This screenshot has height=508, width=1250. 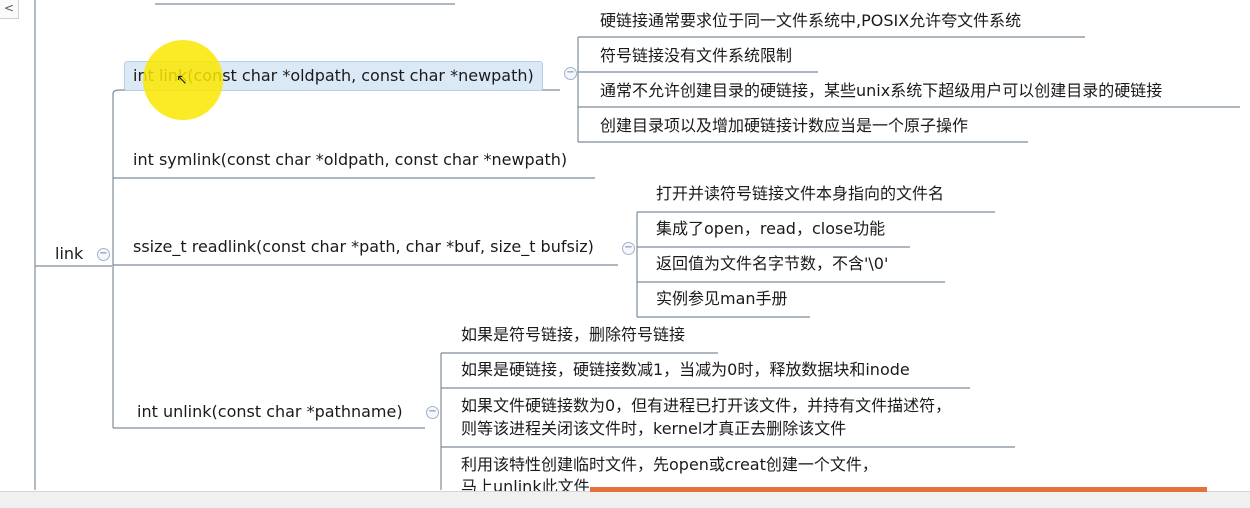 I want to click on note-node: 通常不允许创建目录的硬链接，某些unix系统下超级用户可以创建目录的硬链接, so click(x=881, y=91).